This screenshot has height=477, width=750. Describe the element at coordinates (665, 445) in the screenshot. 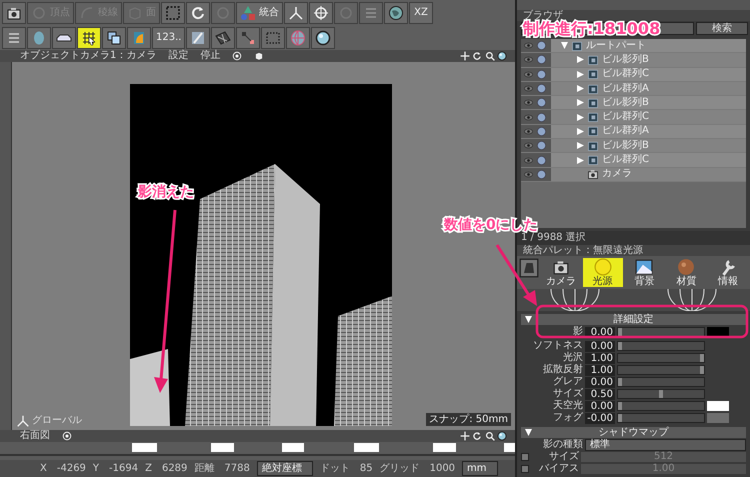

I see `shadow-type-dropdown: 標準` at that location.